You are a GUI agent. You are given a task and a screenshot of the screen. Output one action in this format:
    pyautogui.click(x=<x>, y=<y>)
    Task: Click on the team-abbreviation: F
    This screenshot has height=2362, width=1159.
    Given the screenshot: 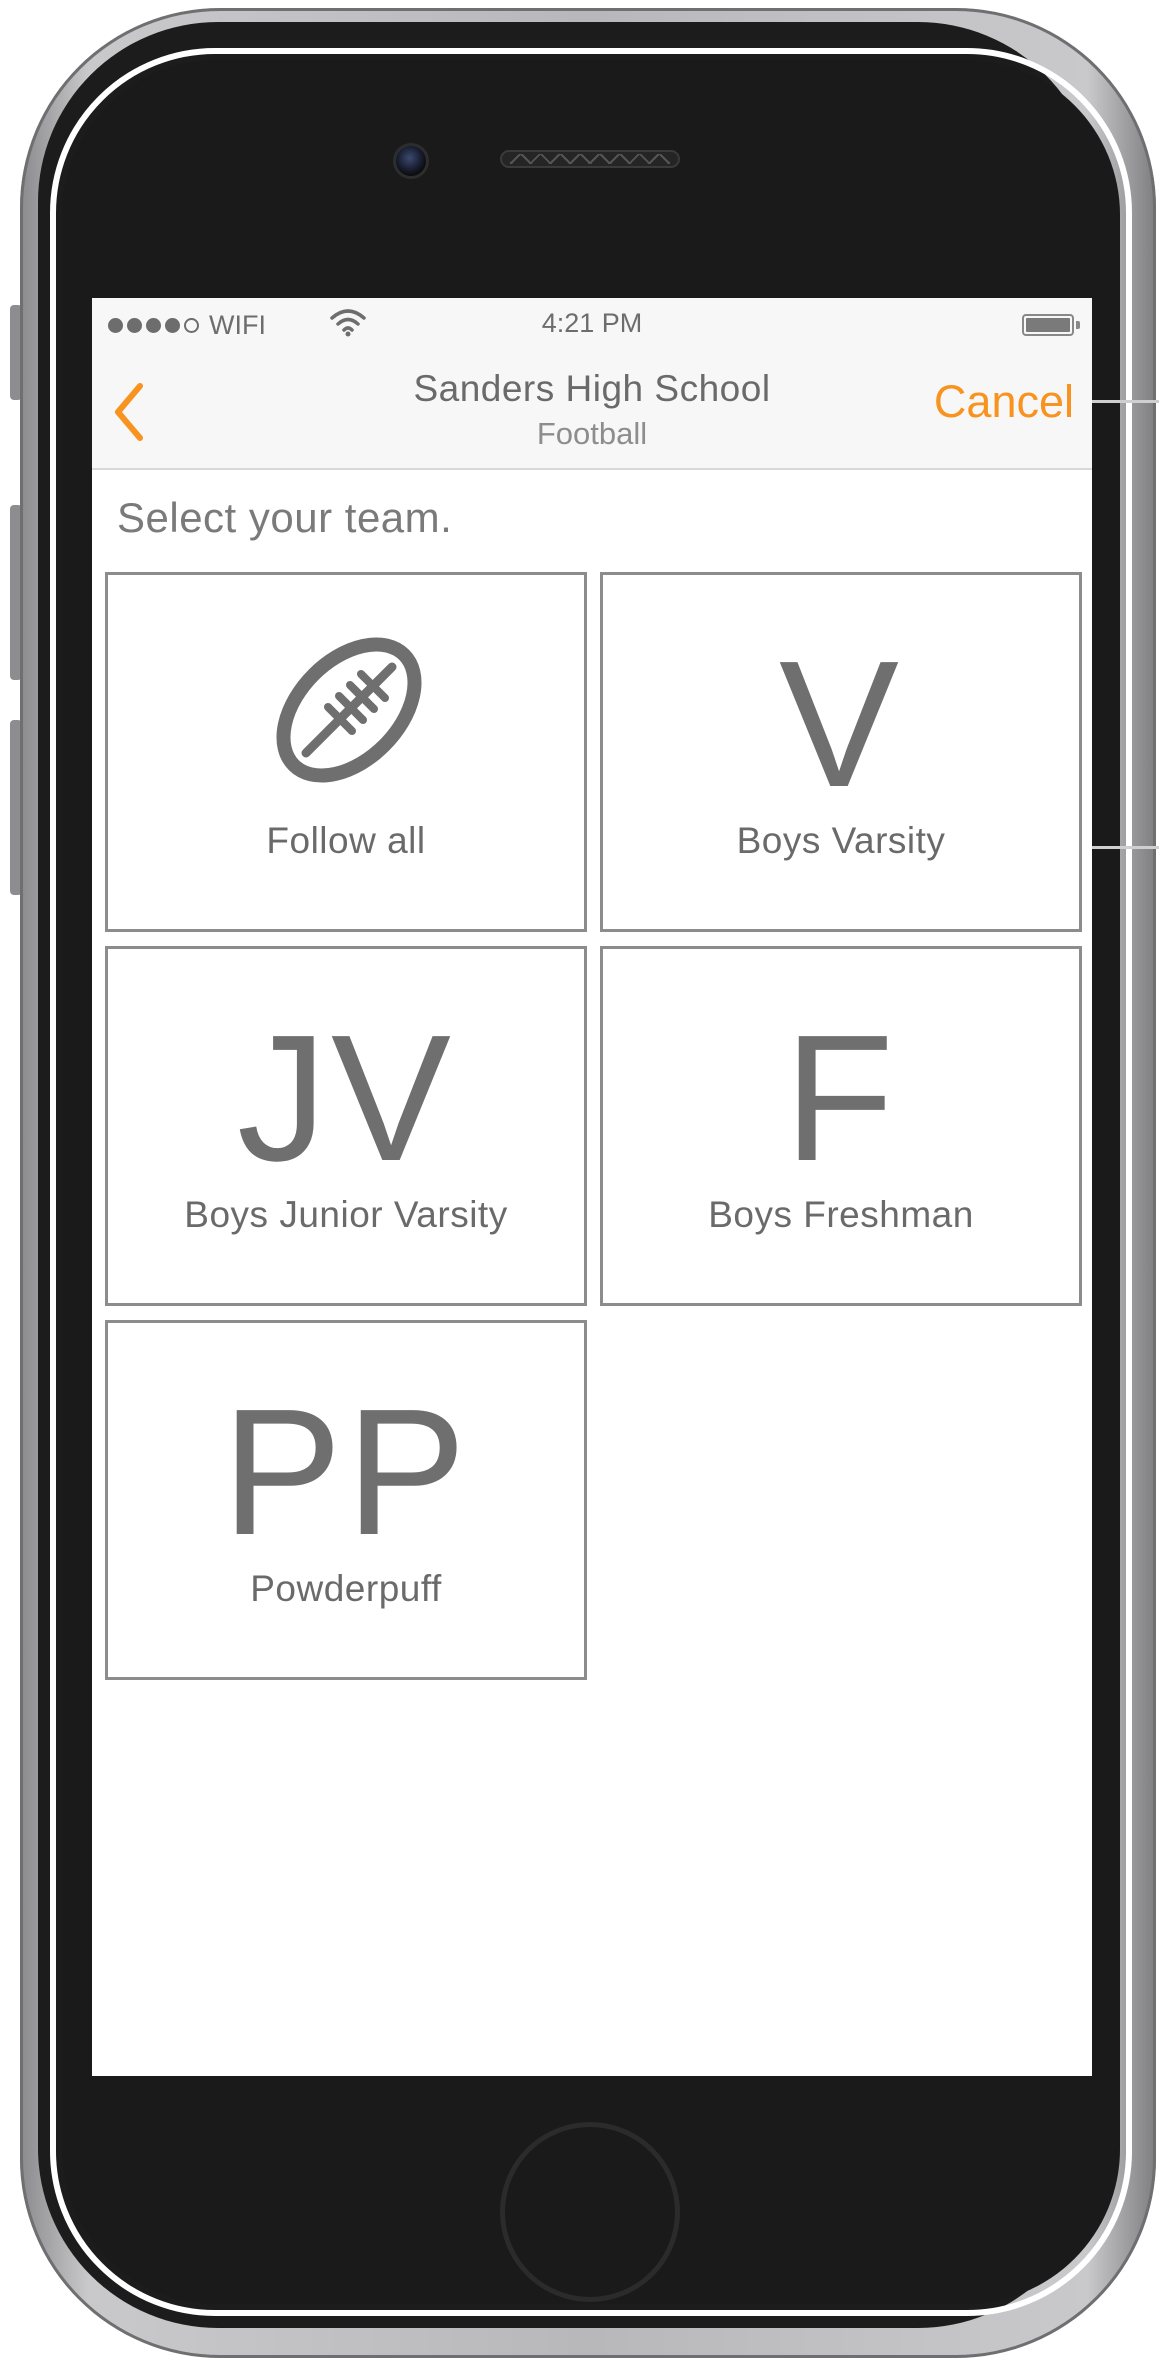 What is the action you would take?
    pyautogui.click(x=841, y=1098)
    